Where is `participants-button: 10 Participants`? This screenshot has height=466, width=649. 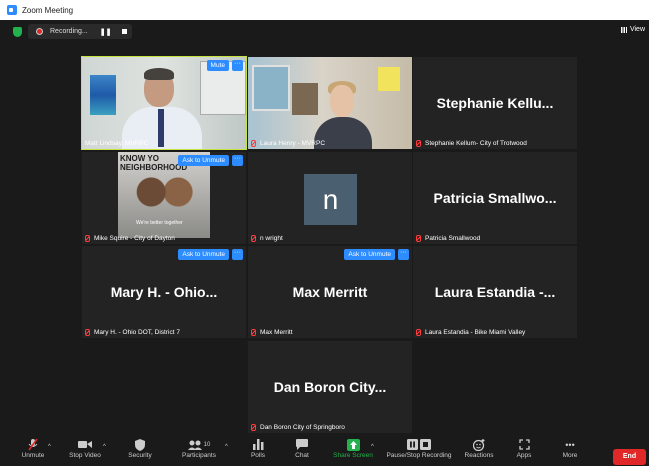
participants-button: 10 Participants is located at coordinates (199, 451).